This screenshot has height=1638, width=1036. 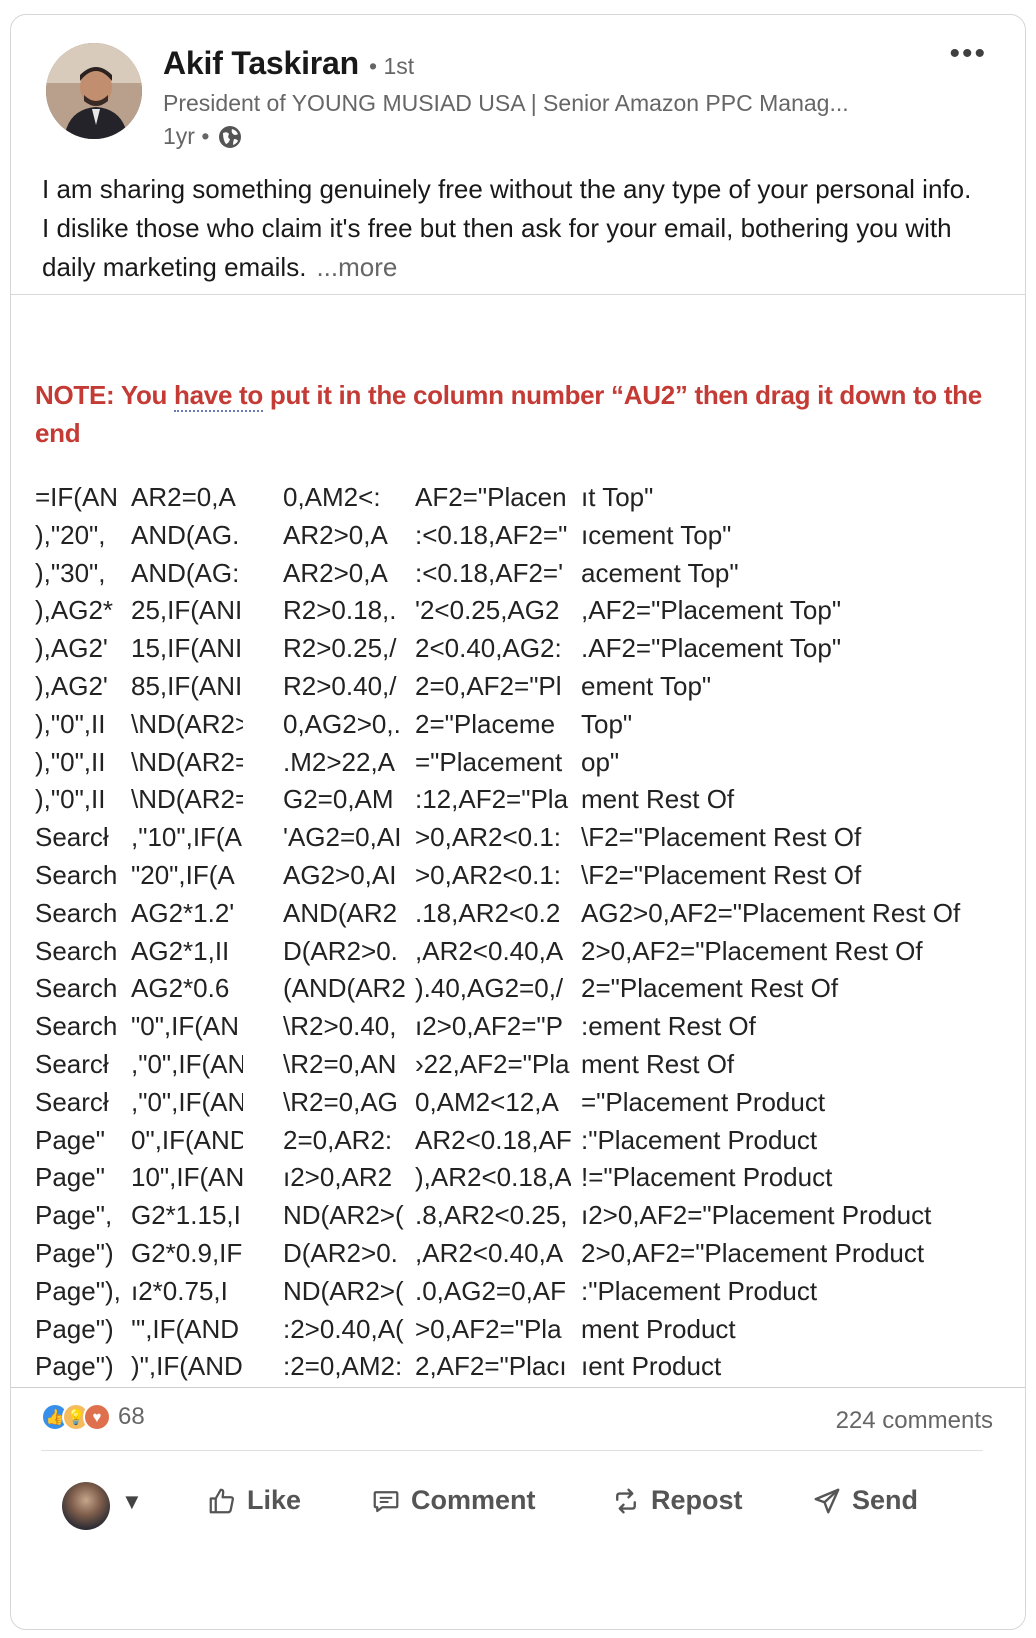 What do you see at coordinates (74, 1215) in the screenshot?
I see `formula-fragment: Page",` at bounding box center [74, 1215].